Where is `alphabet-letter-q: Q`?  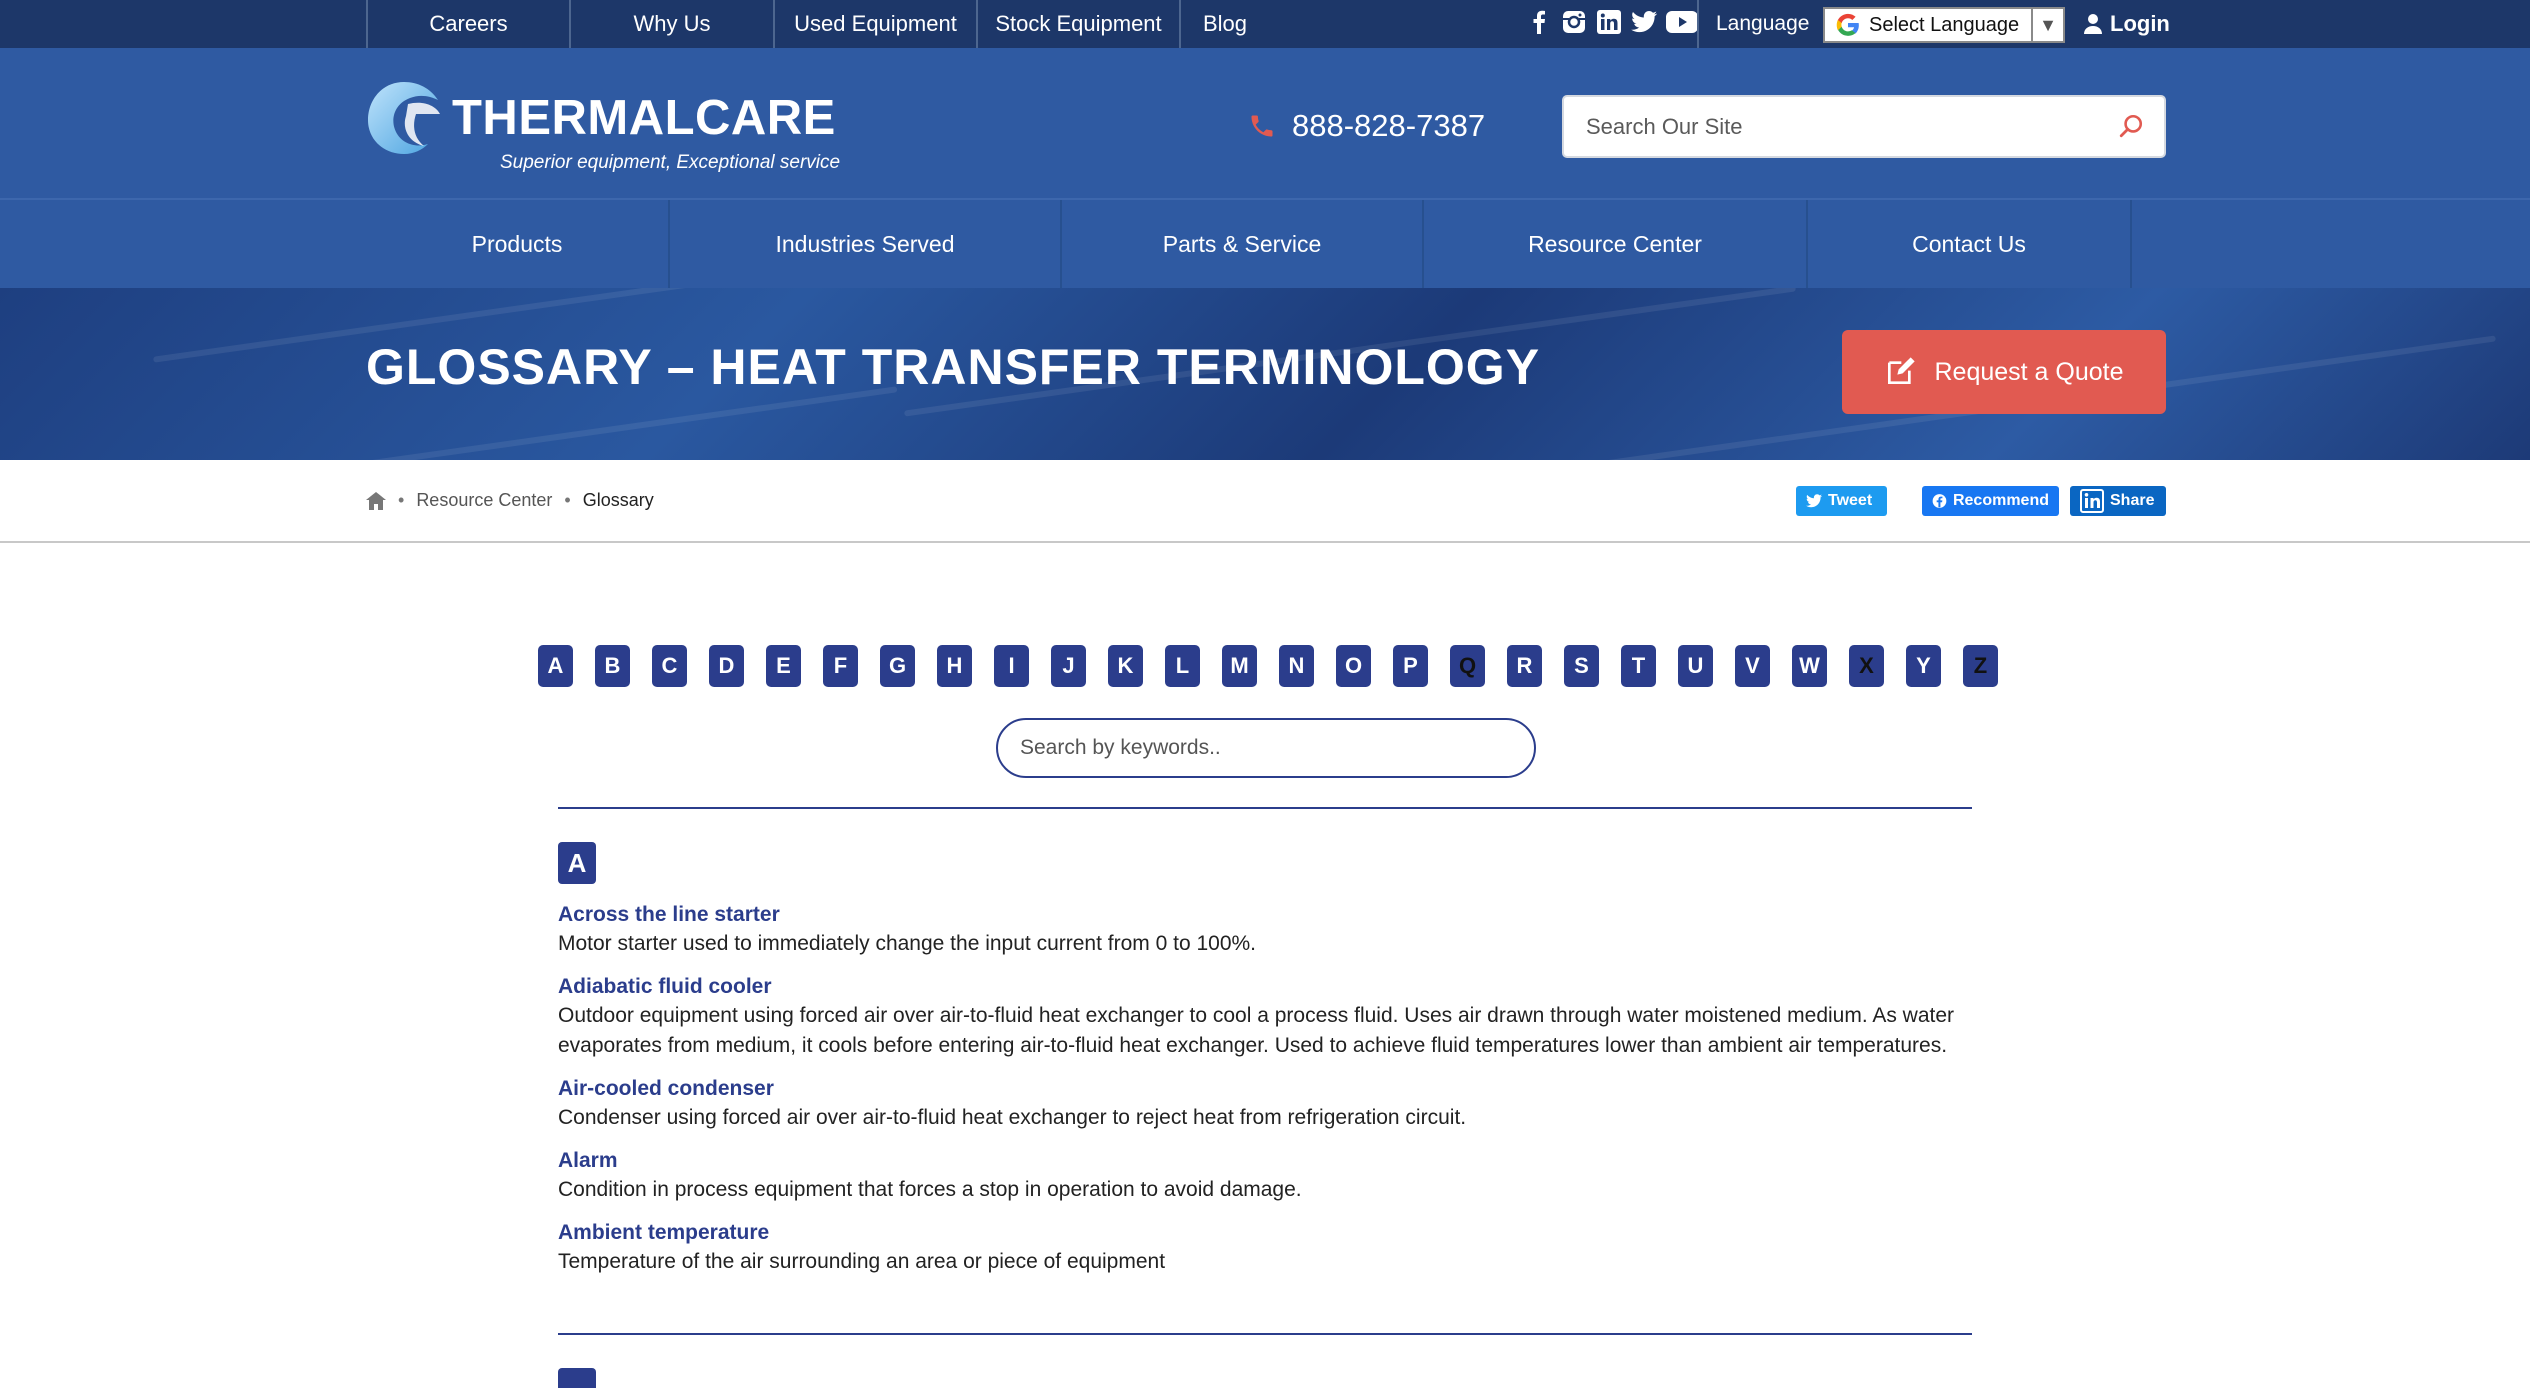 alphabet-letter-q: Q is located at coordinates (1467, 666).